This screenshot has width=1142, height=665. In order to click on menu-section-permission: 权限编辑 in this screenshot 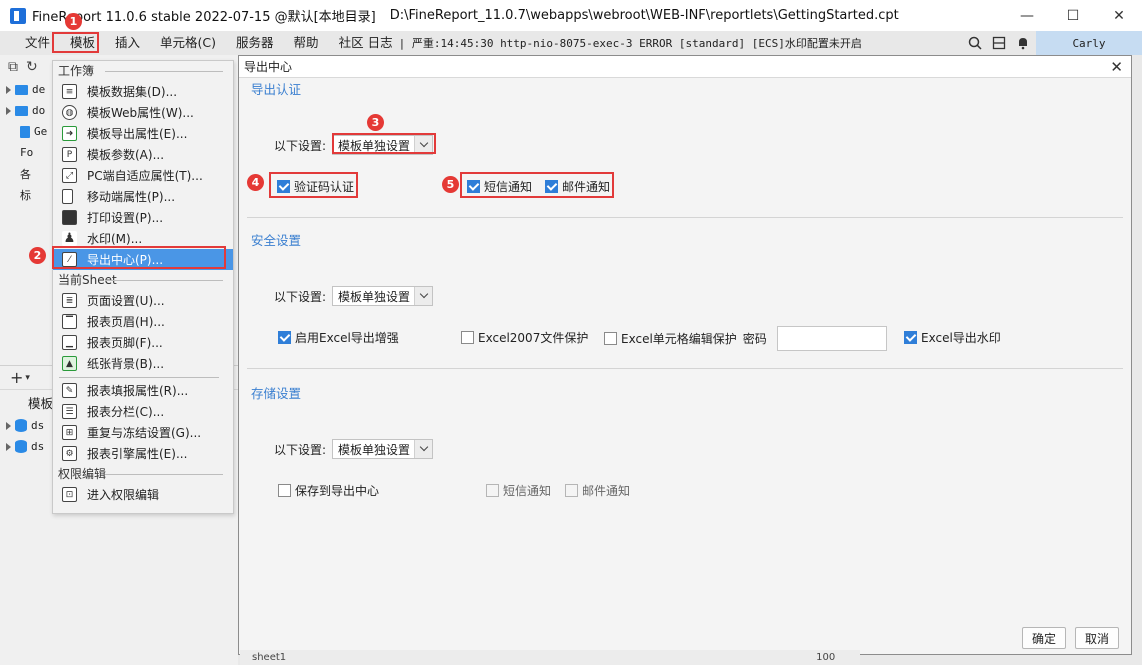, I will do `click(143, 474)`.